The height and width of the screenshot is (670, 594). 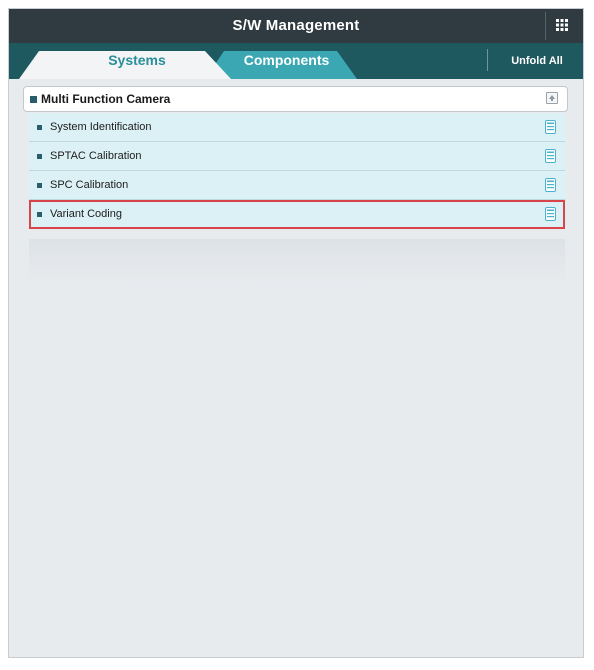 What do you see at coordinates (297, 262) in the screenshot?
I see `list-shadow` at bounding box center [297, 262].